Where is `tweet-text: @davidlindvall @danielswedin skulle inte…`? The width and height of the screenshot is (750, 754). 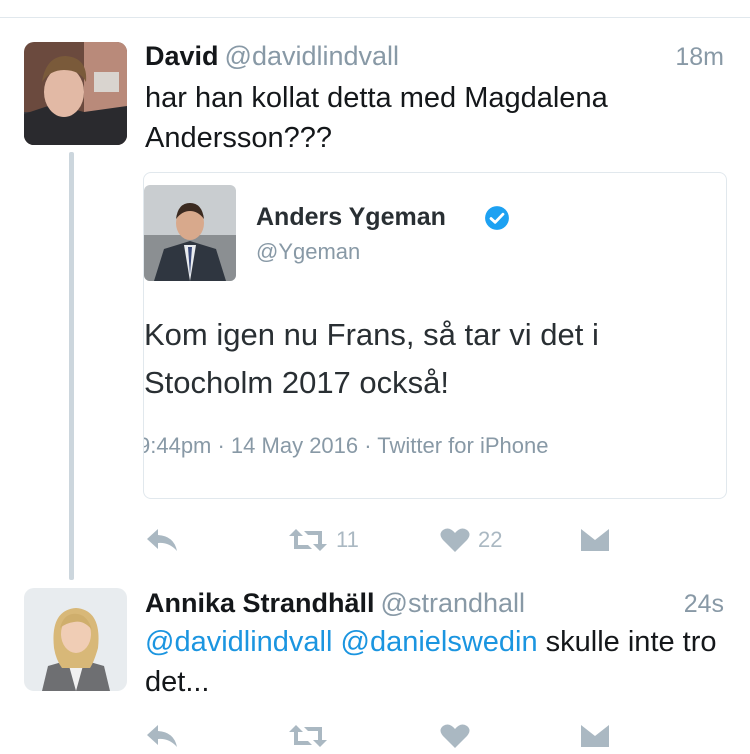 tweet-text: @davidlindvall @danielswedin skulle inte… is located at coordinates (437, 662).